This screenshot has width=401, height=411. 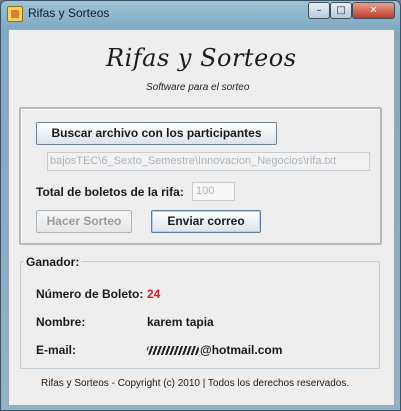 I want to click on ticket-number-label: Número de Boleto:, so click(x=90, y=294).